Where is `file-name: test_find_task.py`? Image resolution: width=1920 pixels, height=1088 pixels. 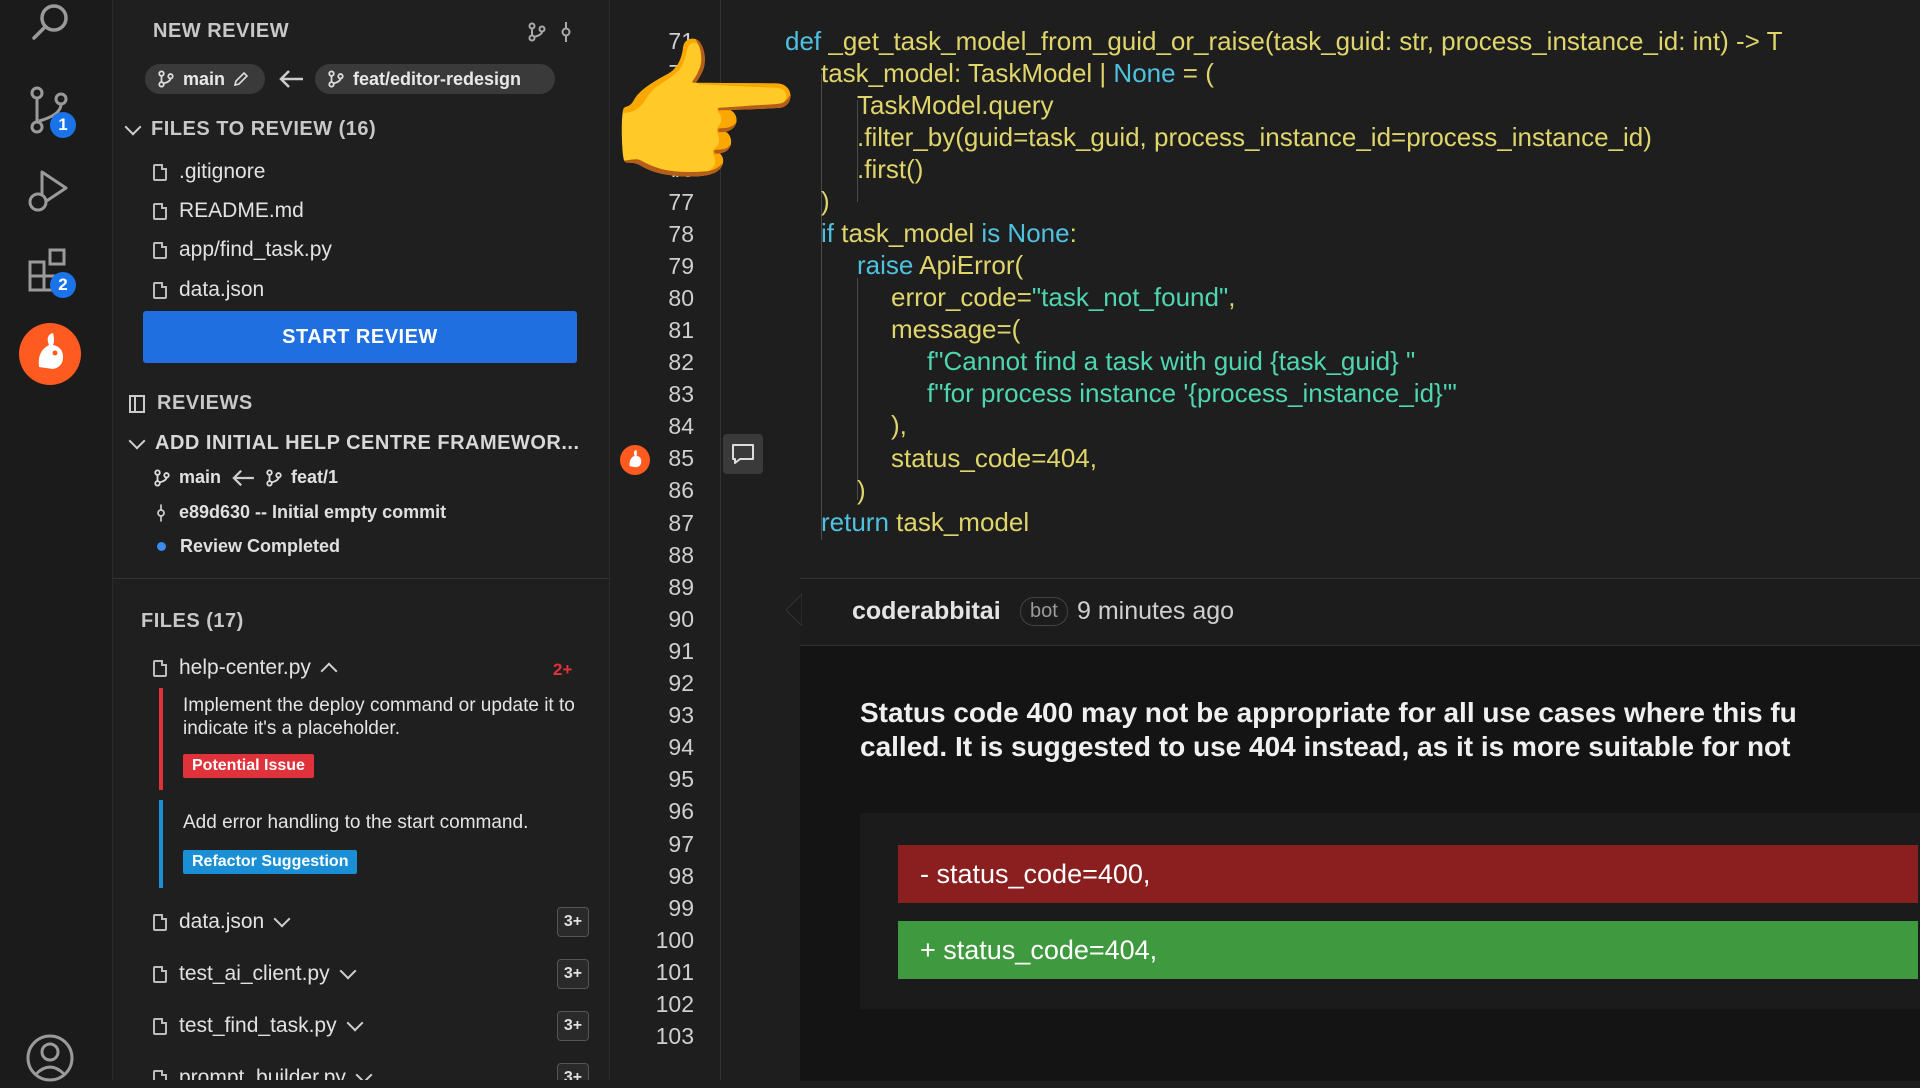
file-name: test_find_task.py is located at coordinates (258, 1025).